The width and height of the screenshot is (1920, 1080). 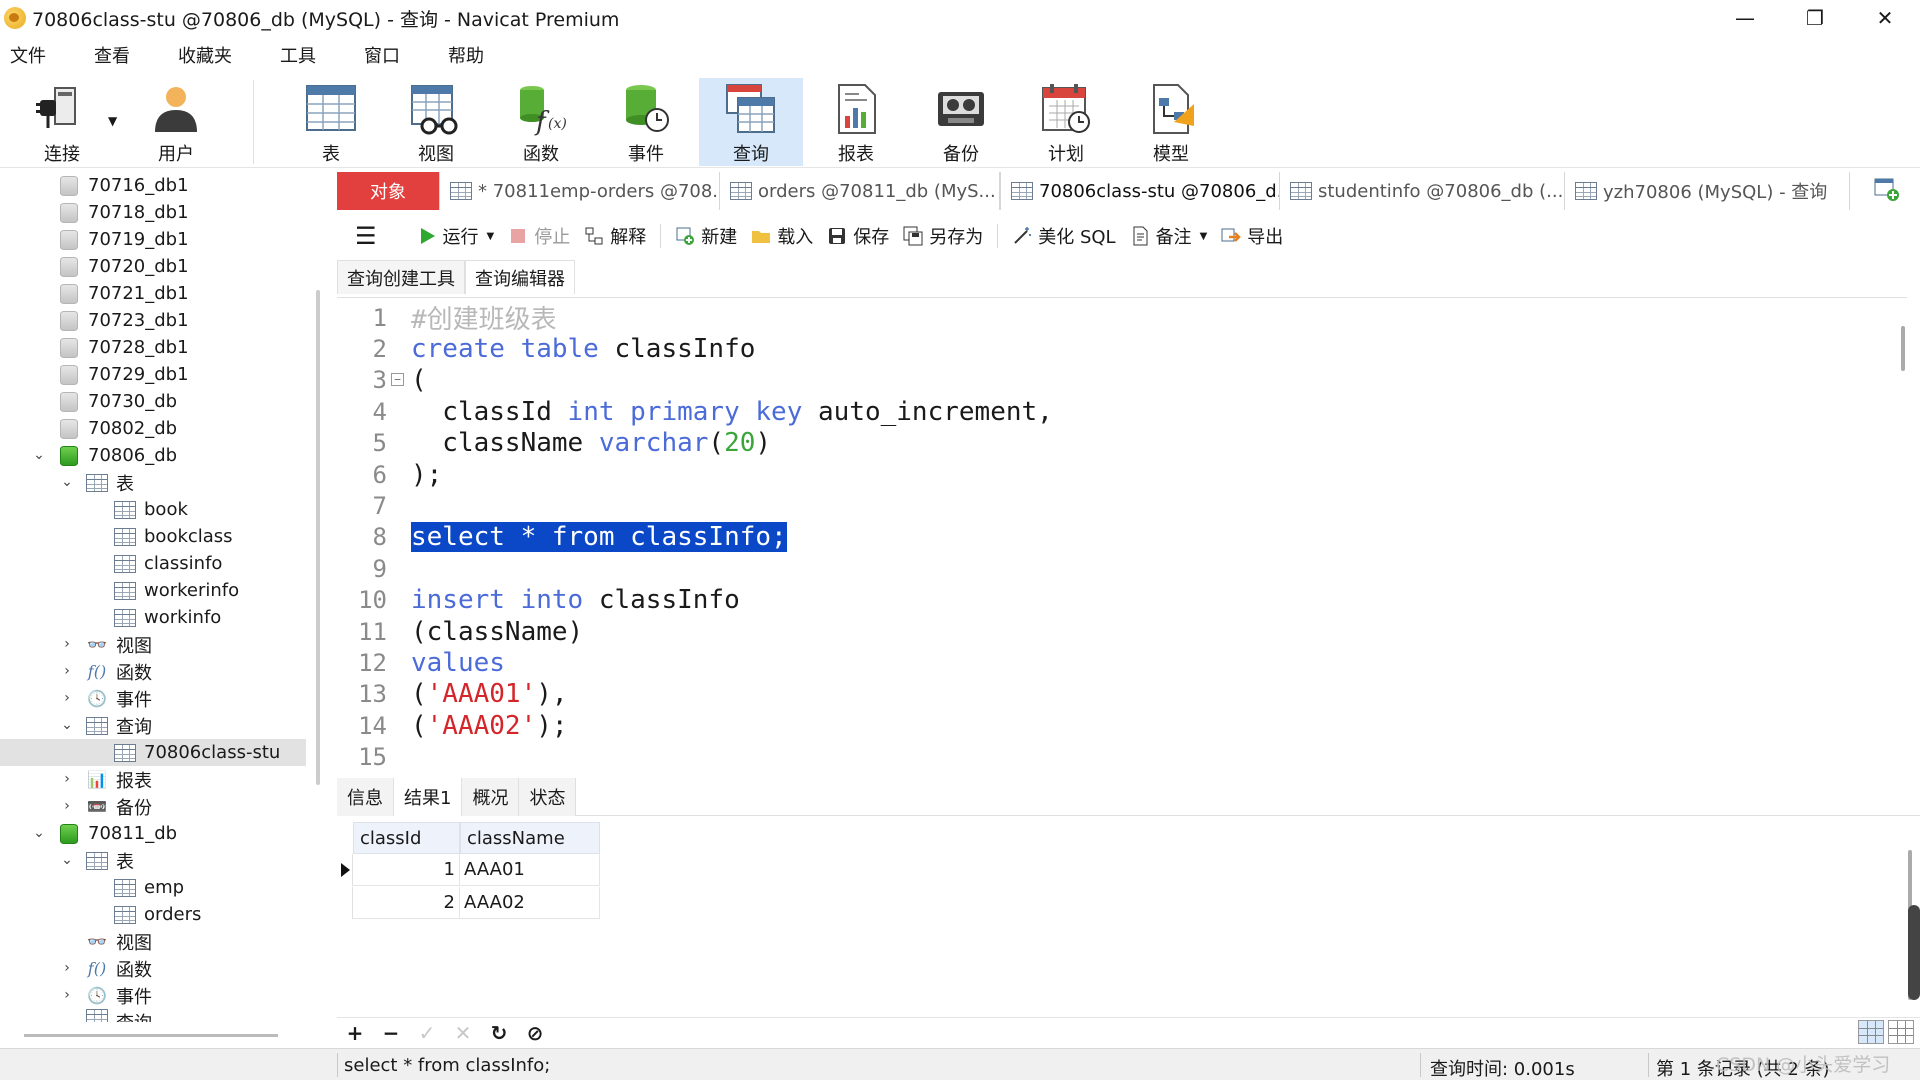 What do you see at coordinates (365, 797) in the screenshot?
I see `tab-message: 信息` at bounding box center [365, 797].